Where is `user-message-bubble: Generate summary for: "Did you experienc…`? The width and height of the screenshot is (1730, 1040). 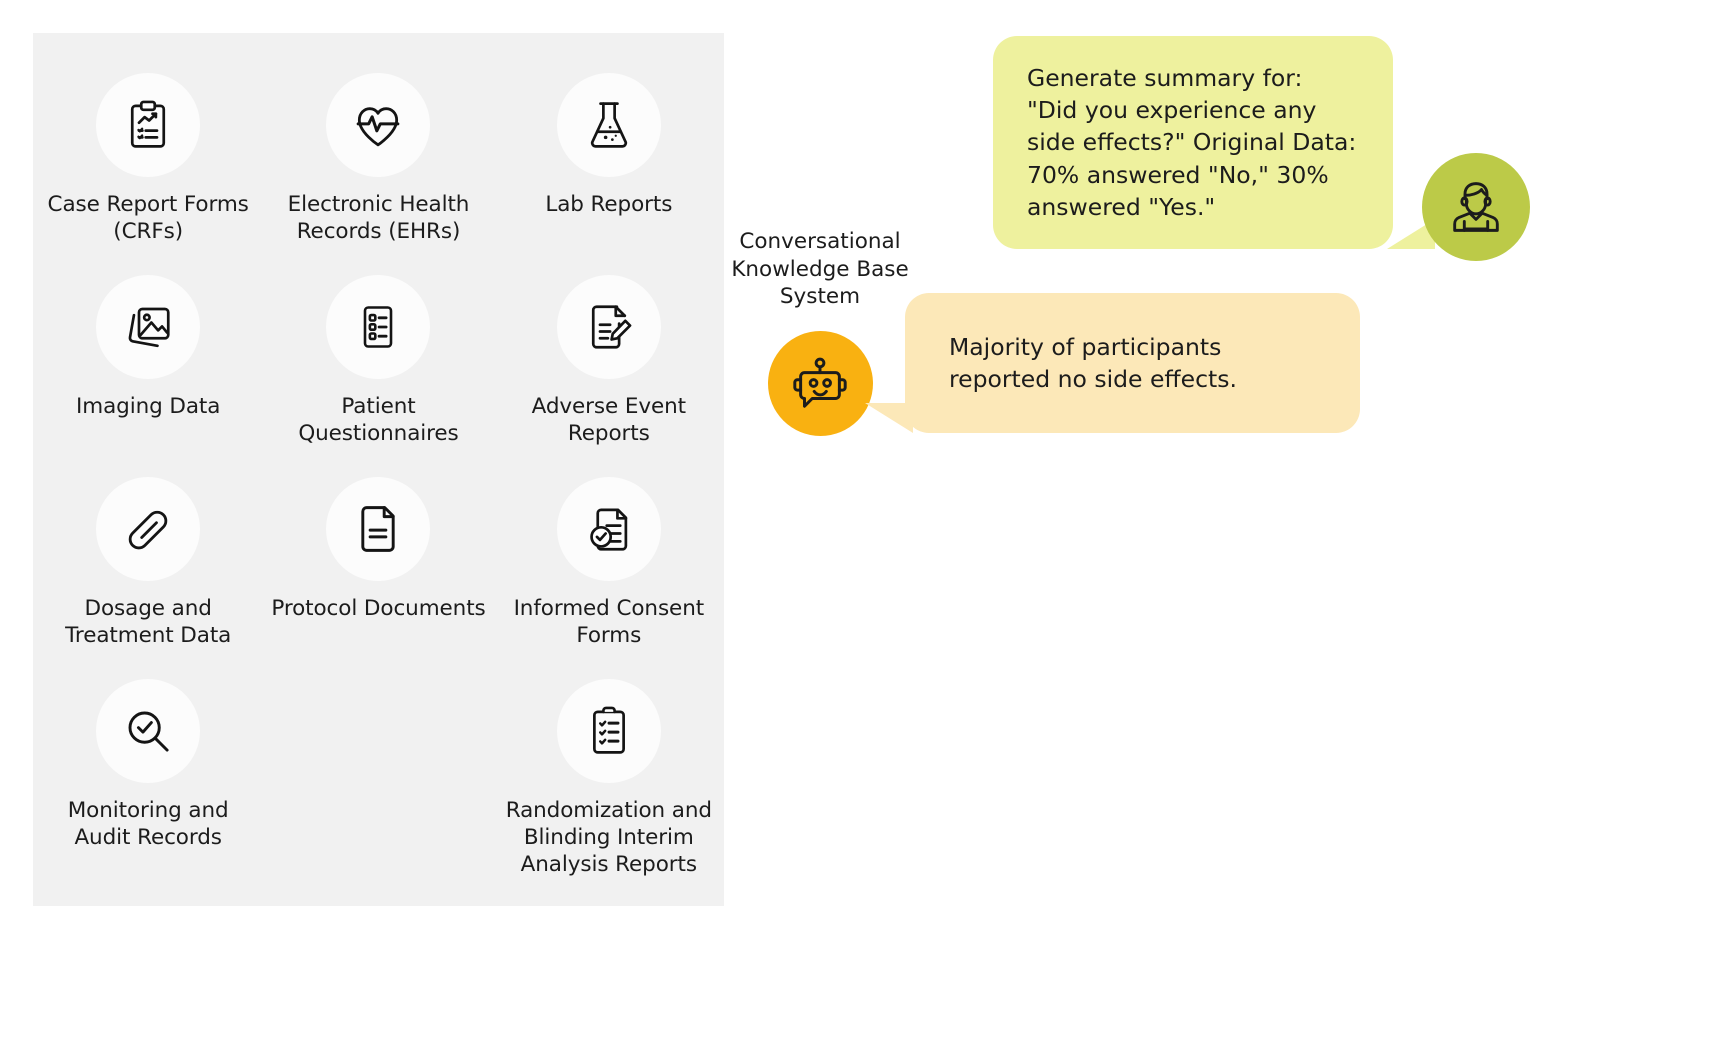 user-message-bubble: Generate summary for: "Did you experienc… is located at coordinates (1214, 142).